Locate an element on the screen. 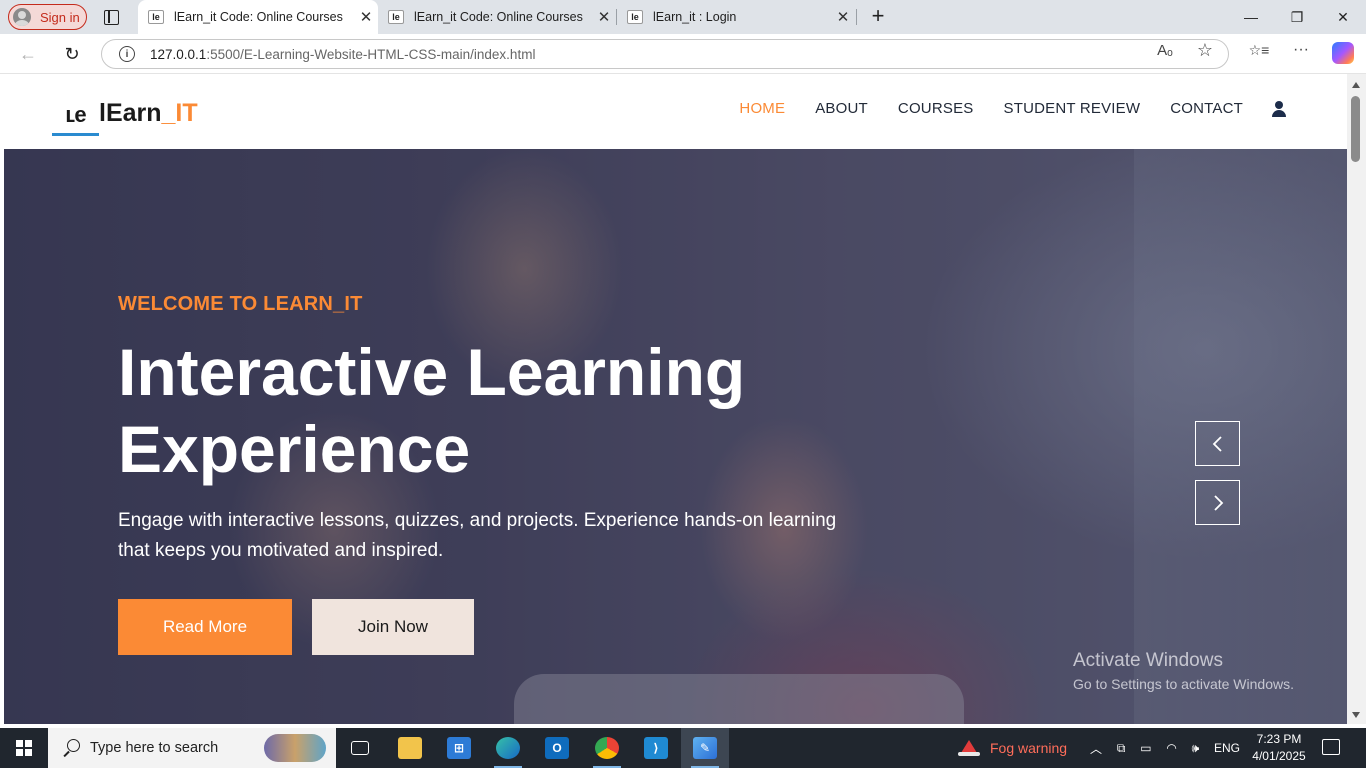  store-icon: ⊞ is located at coordinates (459, 748).